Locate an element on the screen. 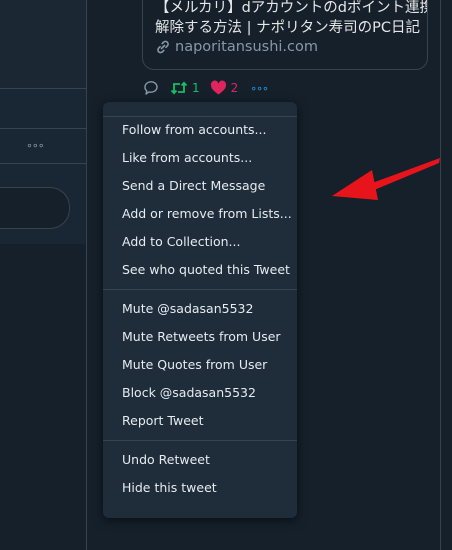 The width and height of the screenshot is (452, 550). retweet-count: 1 is located at coordinates (196, 88).